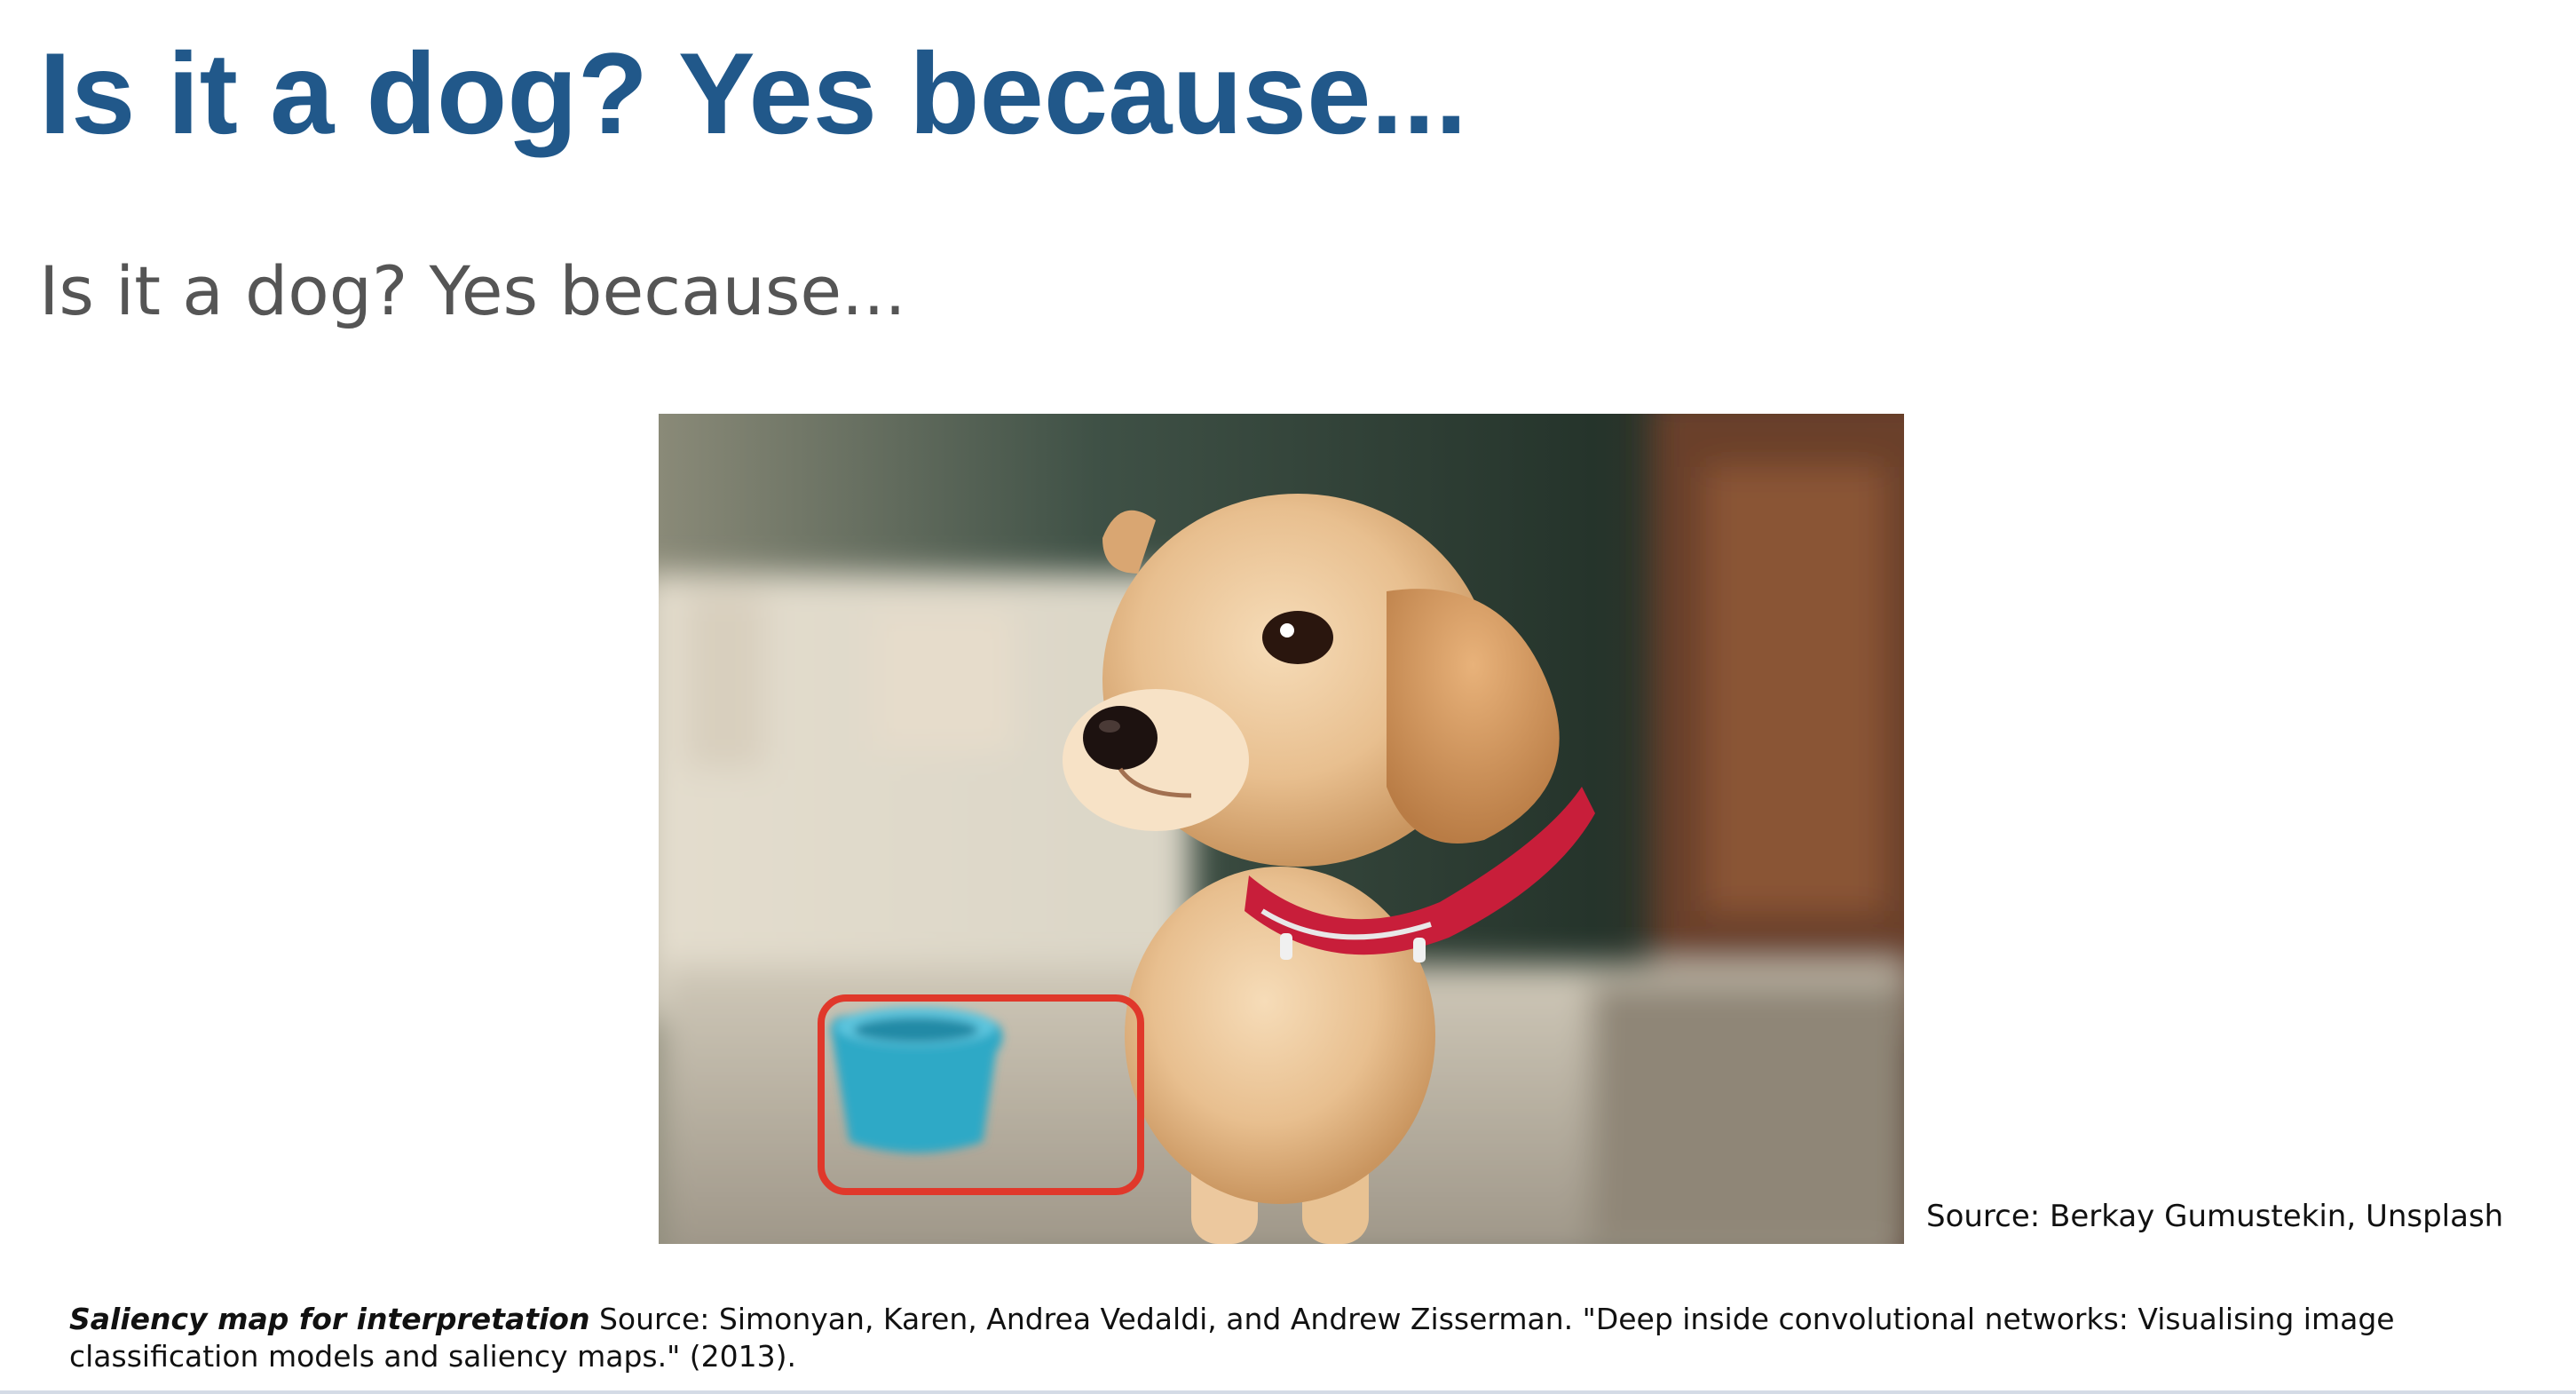 Image resolution: width=2576 pixels, height=1394 pixels. What do you see at coordinates (1288, 1392) in the screenshot?
I see `bottom-divider` at bounding box center [1288, 1392].